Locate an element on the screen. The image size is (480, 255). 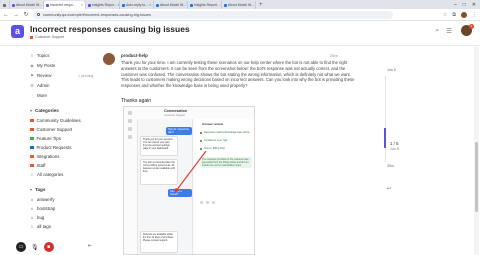
timeline-start-date: Jun 5 is located at coordinates (391, 70).